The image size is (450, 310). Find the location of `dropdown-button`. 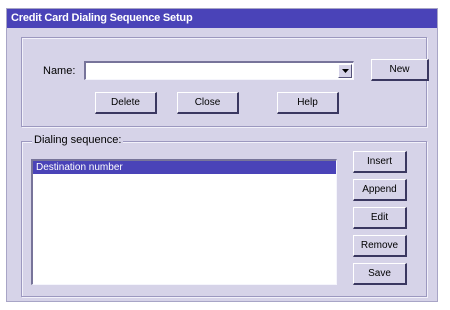

dropdown-button is located at coordinates (345, 71).